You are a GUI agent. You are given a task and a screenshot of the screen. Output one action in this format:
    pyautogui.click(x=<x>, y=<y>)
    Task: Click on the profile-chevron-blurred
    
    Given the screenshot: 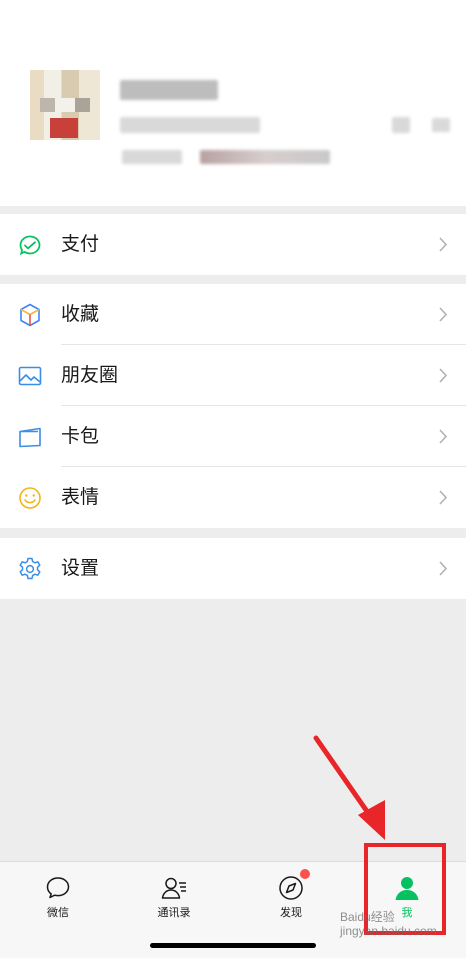 What is the action you would take?
    pyautogui.click(x=441, y=125)
    